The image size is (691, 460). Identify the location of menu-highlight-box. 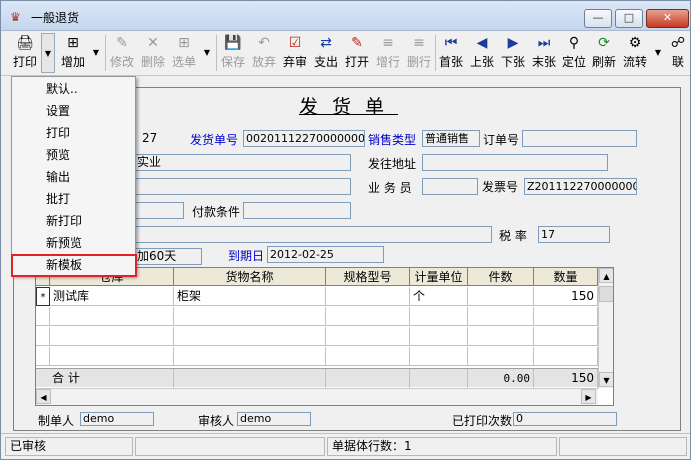
(74, 265).